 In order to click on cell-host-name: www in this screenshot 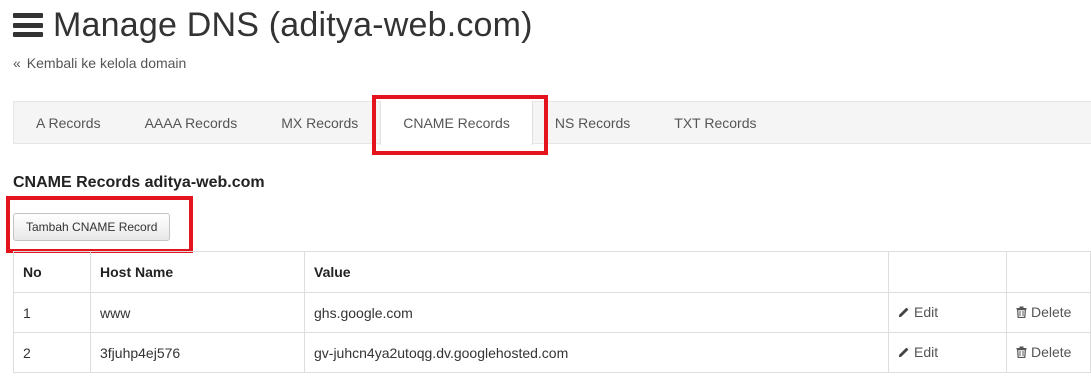, I will do `click(197, 312)`.